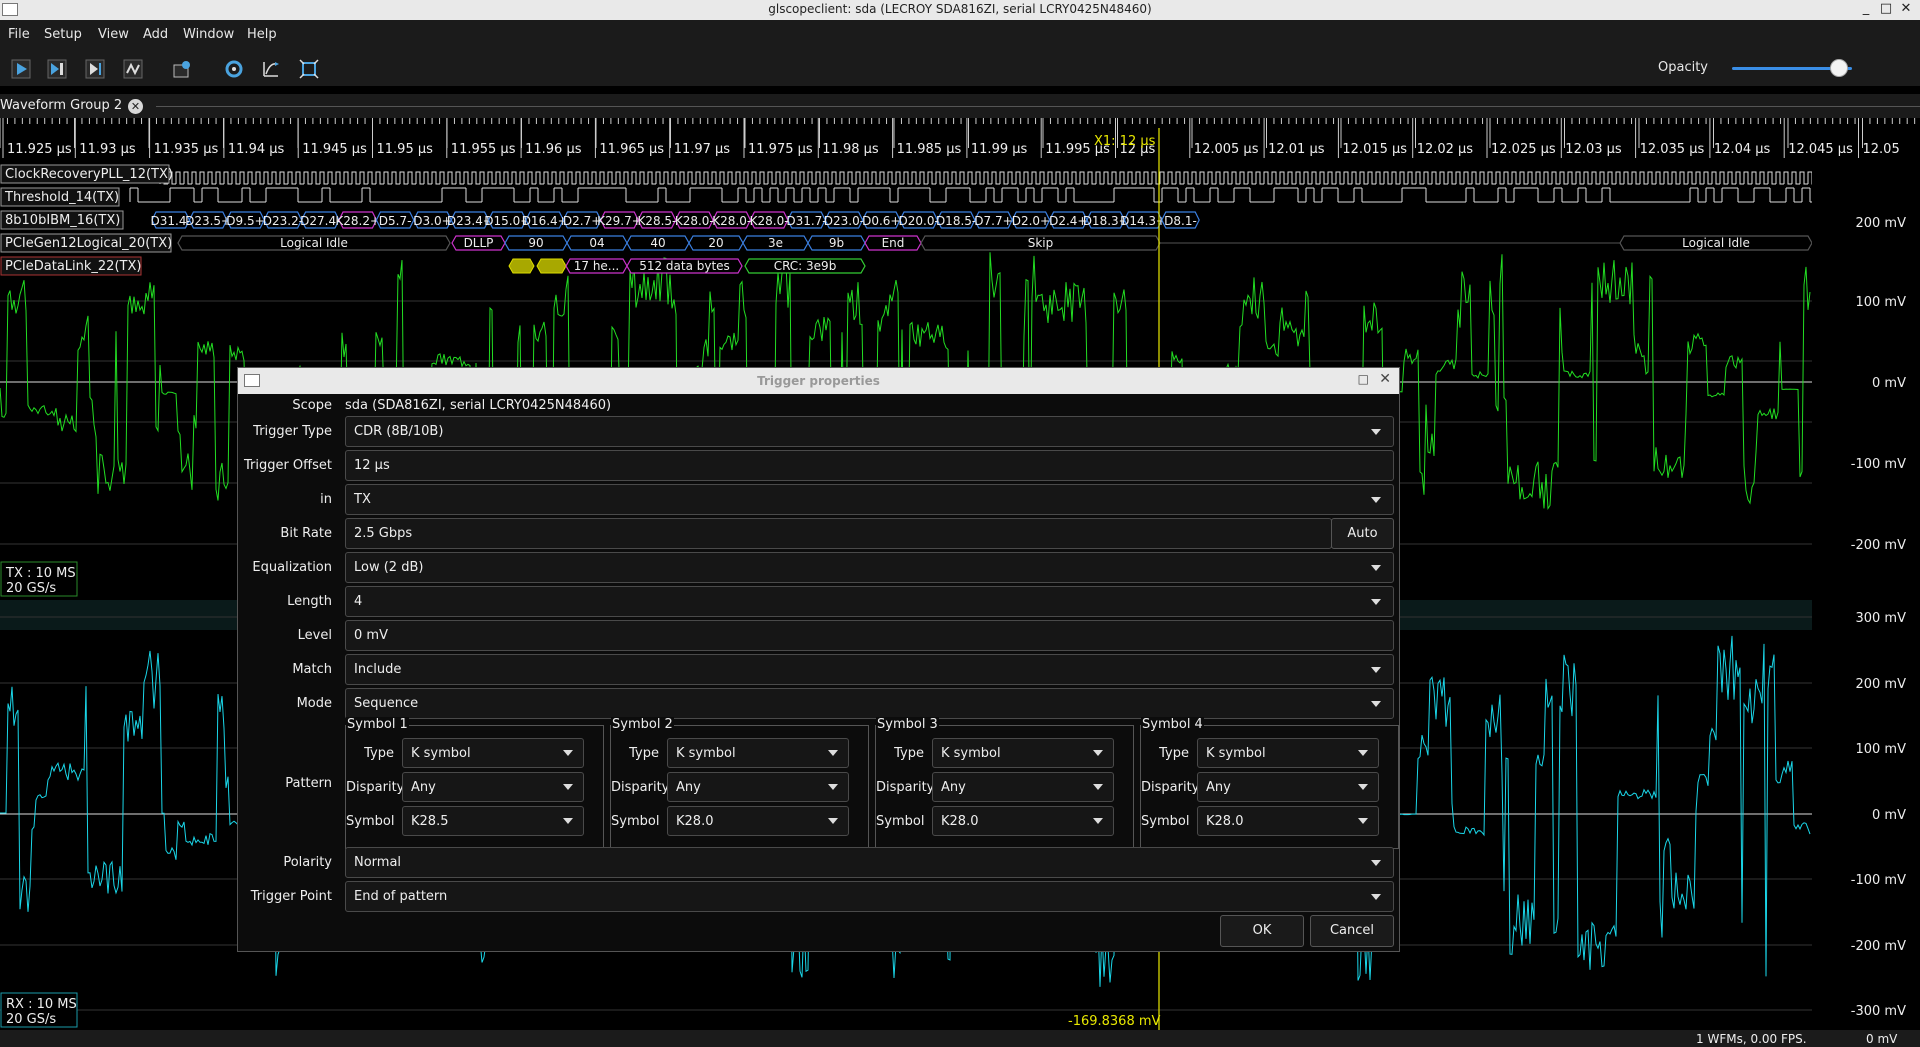 The height and width of the screenshot is (1047, 1920). Describe the element at coordinates (113, 34) in the screenshot. I see `menu-view: View` at that location.